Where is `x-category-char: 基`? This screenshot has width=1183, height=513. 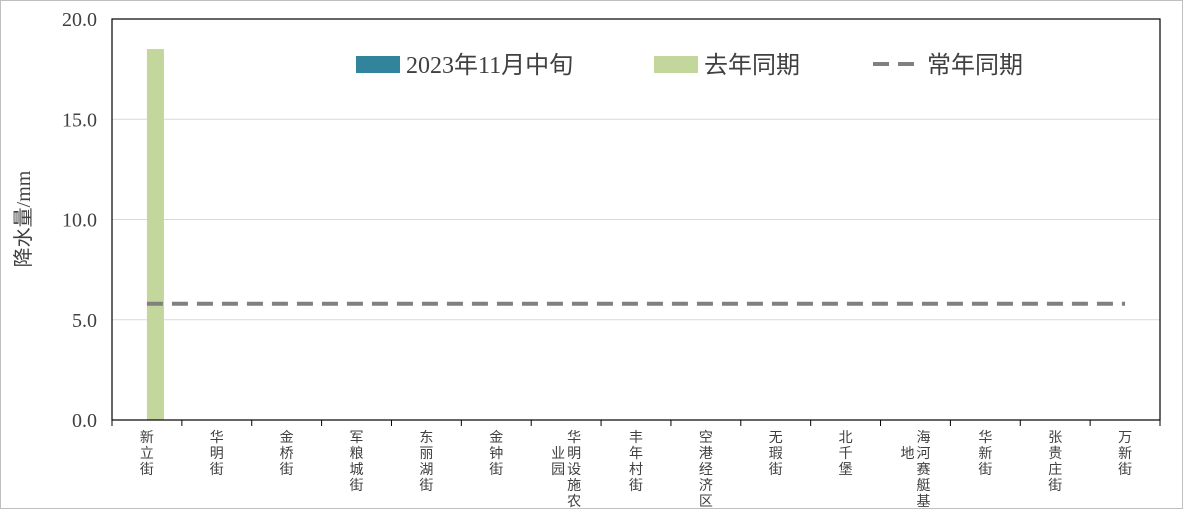
x-category-char: 基 is located at coordinates (923, 500).